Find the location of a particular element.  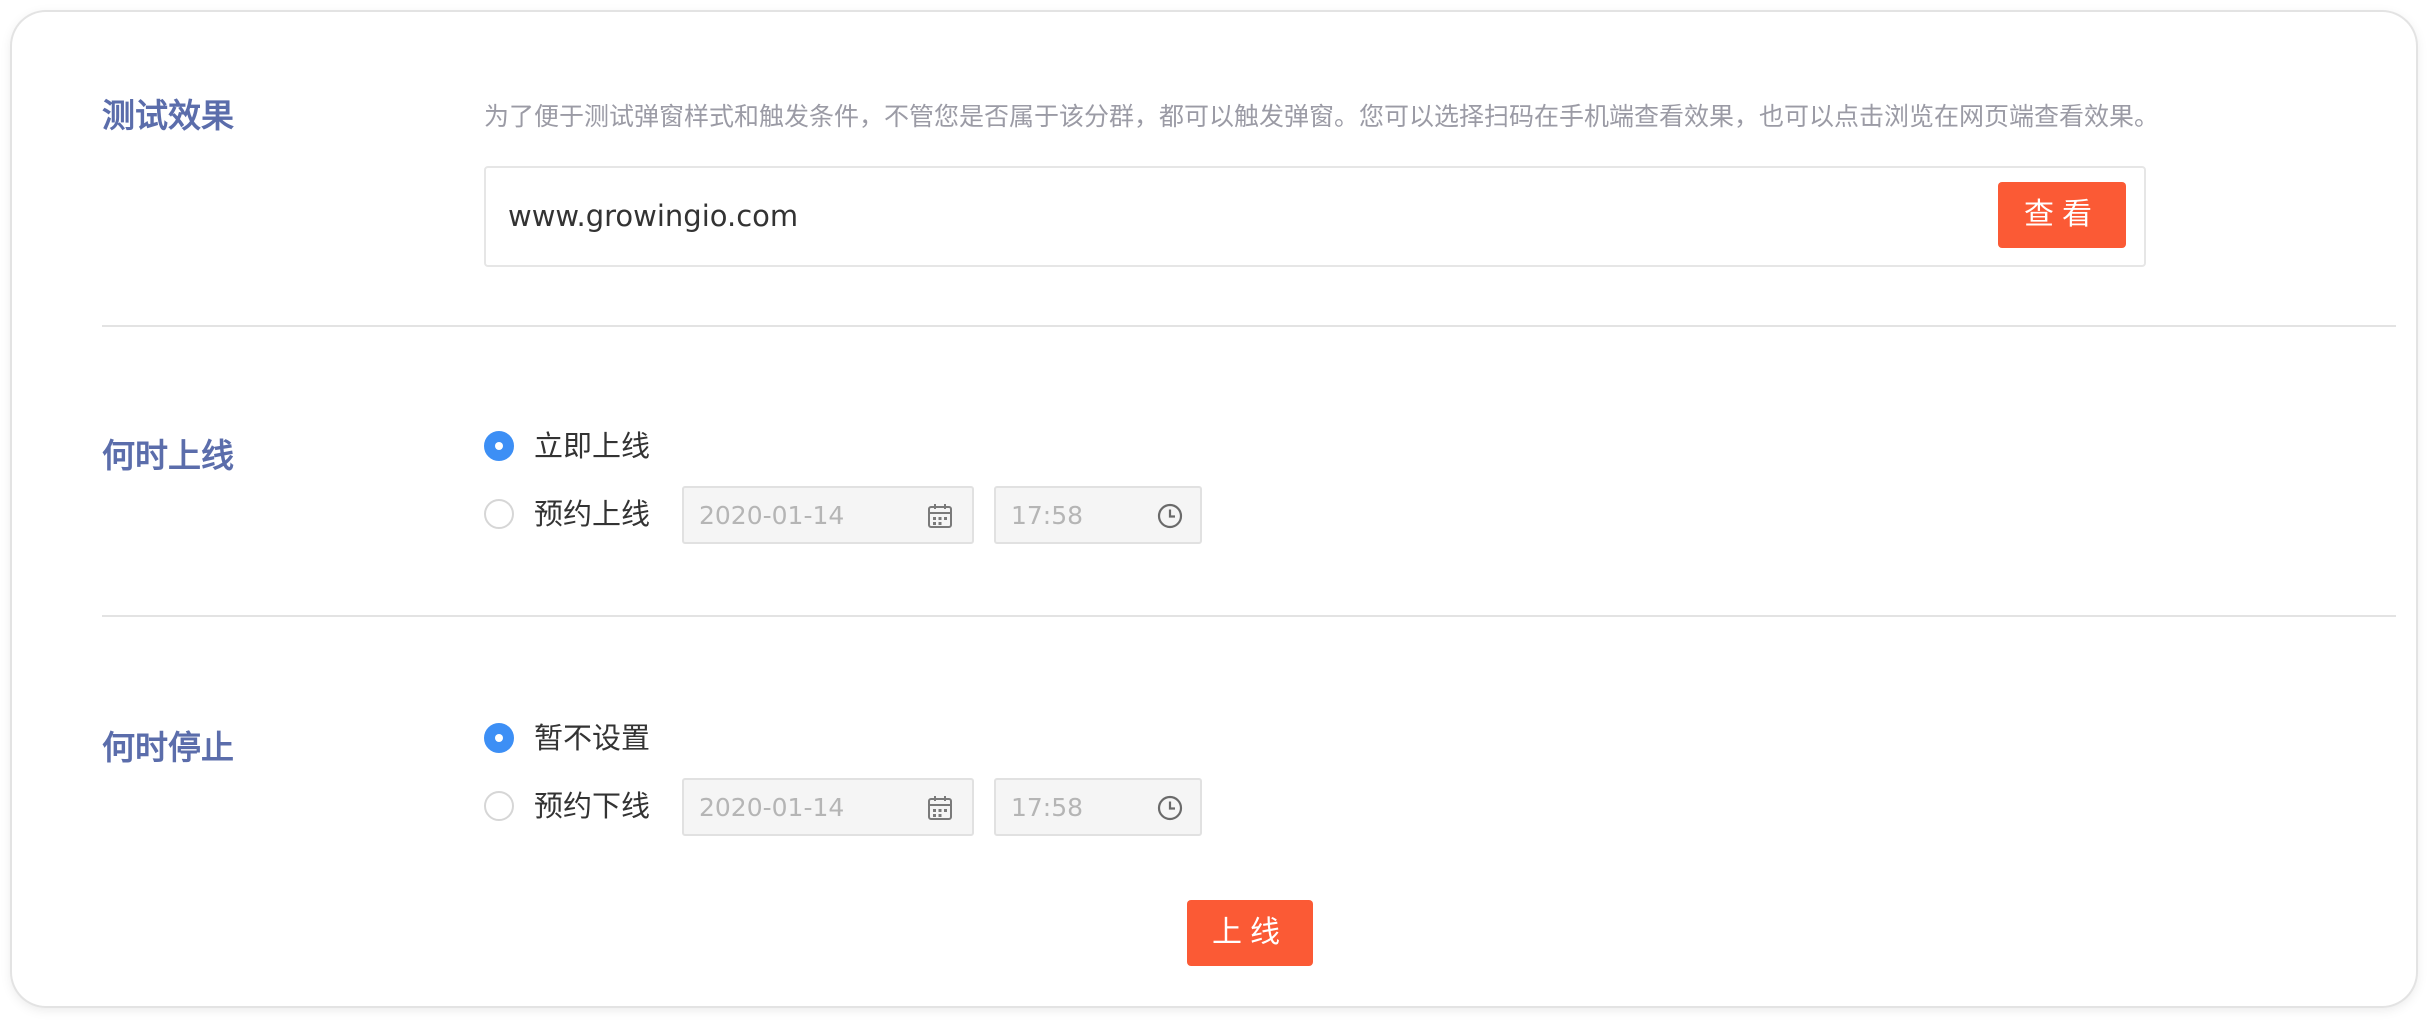

go-online-button: 上线 is located at coordinates (1250, 933).